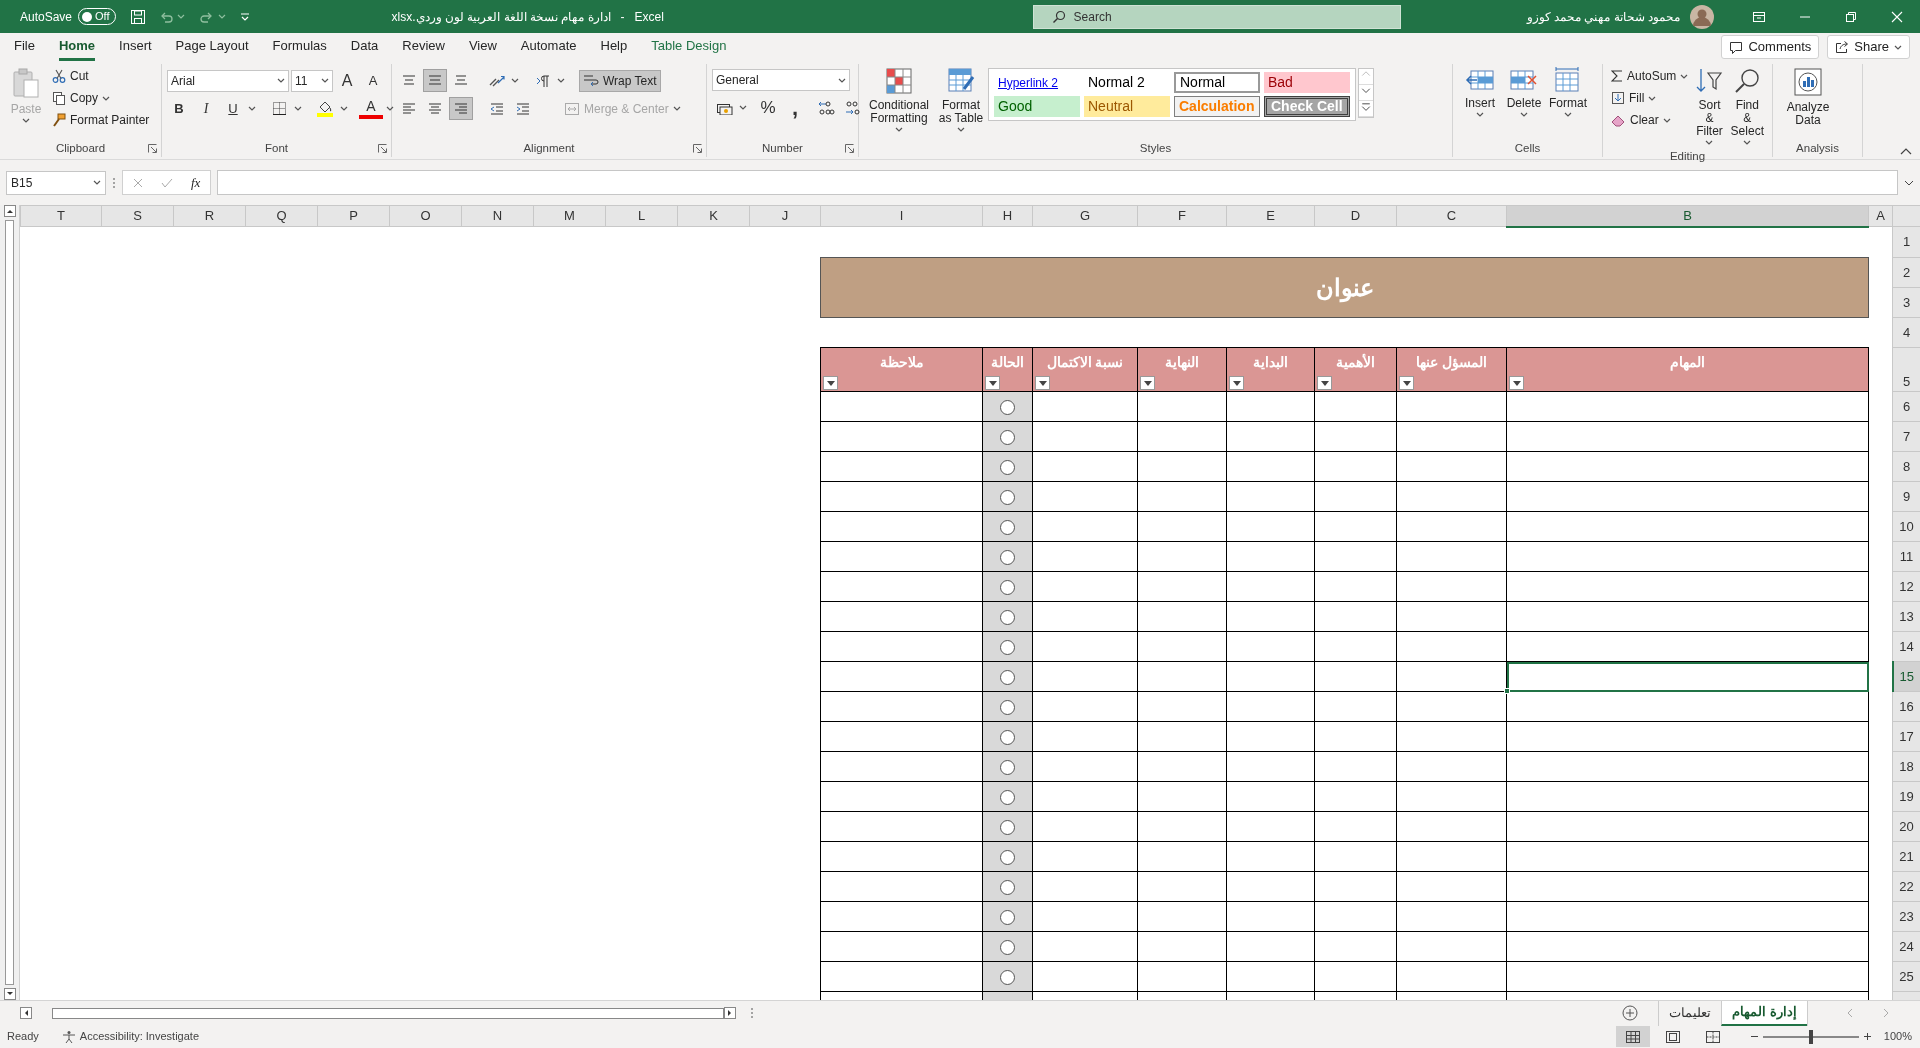 The image size is (1920, 1048). Describe the element at coordinates (1906, 736) in the screenshot. I see `row-header: 17` at that location.